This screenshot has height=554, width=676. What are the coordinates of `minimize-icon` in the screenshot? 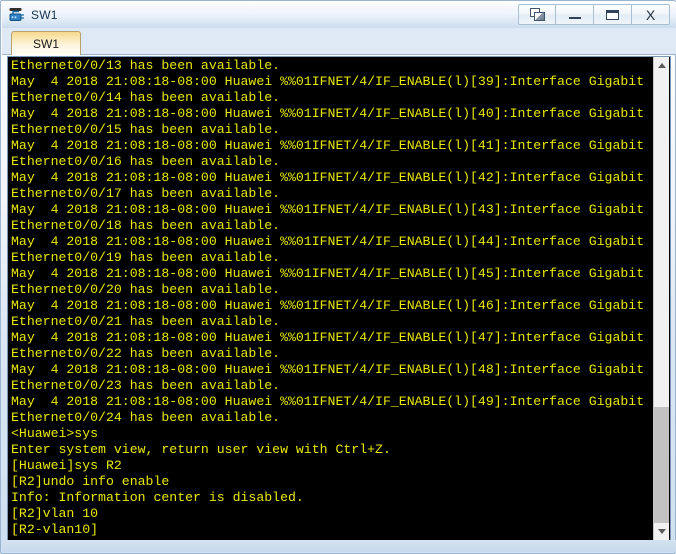 It's located at (574, 18).